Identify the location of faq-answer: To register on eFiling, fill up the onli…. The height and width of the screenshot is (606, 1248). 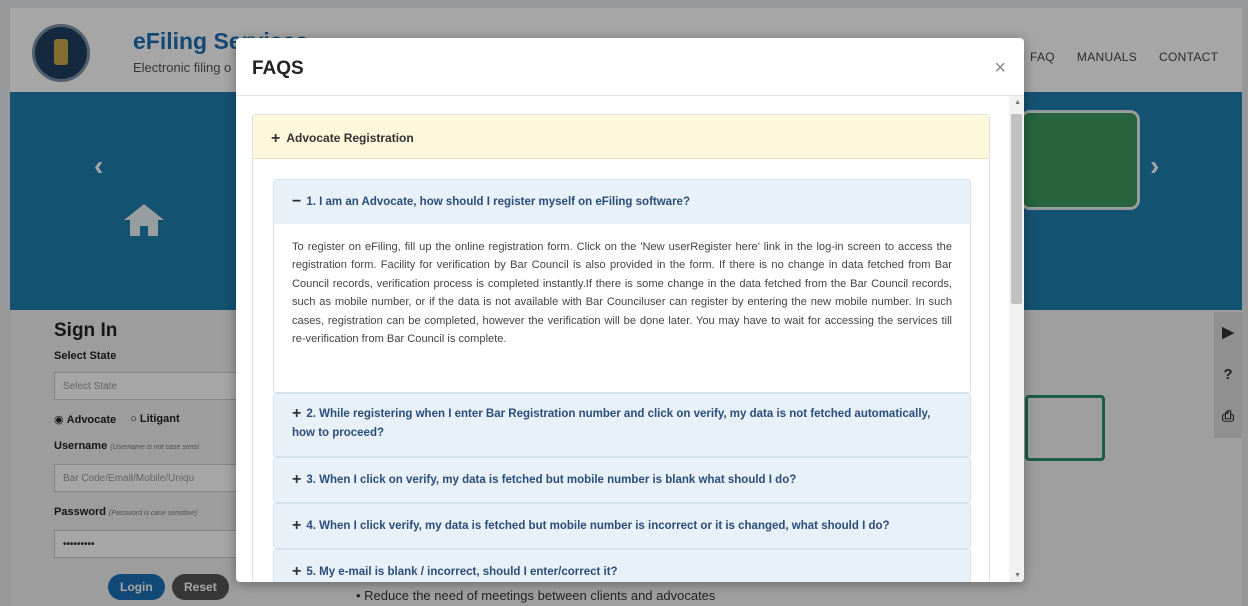
(622, 293).